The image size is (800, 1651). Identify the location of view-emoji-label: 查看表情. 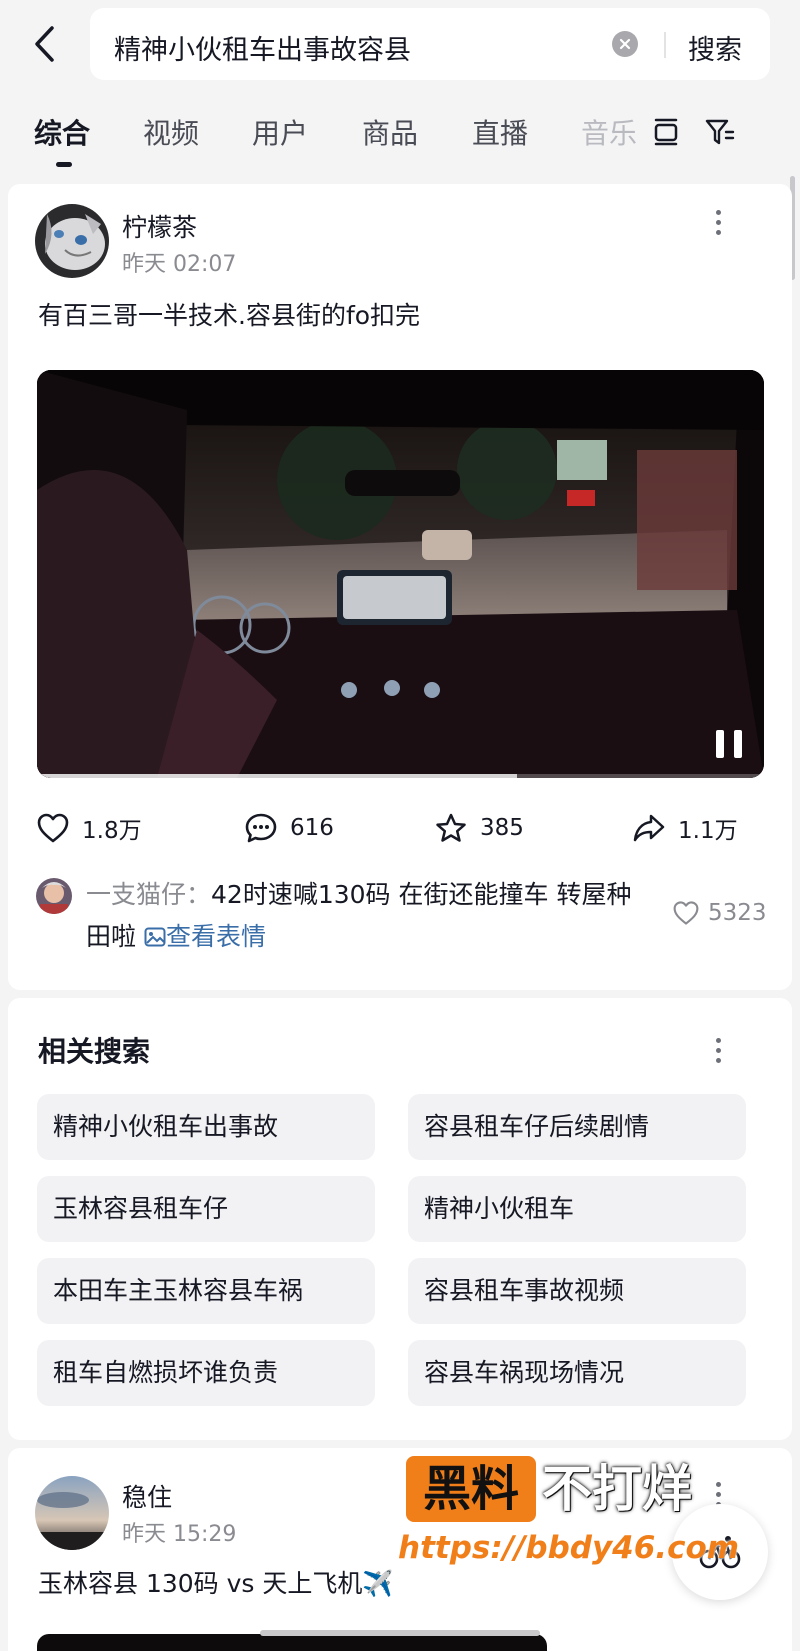
(215, 936).